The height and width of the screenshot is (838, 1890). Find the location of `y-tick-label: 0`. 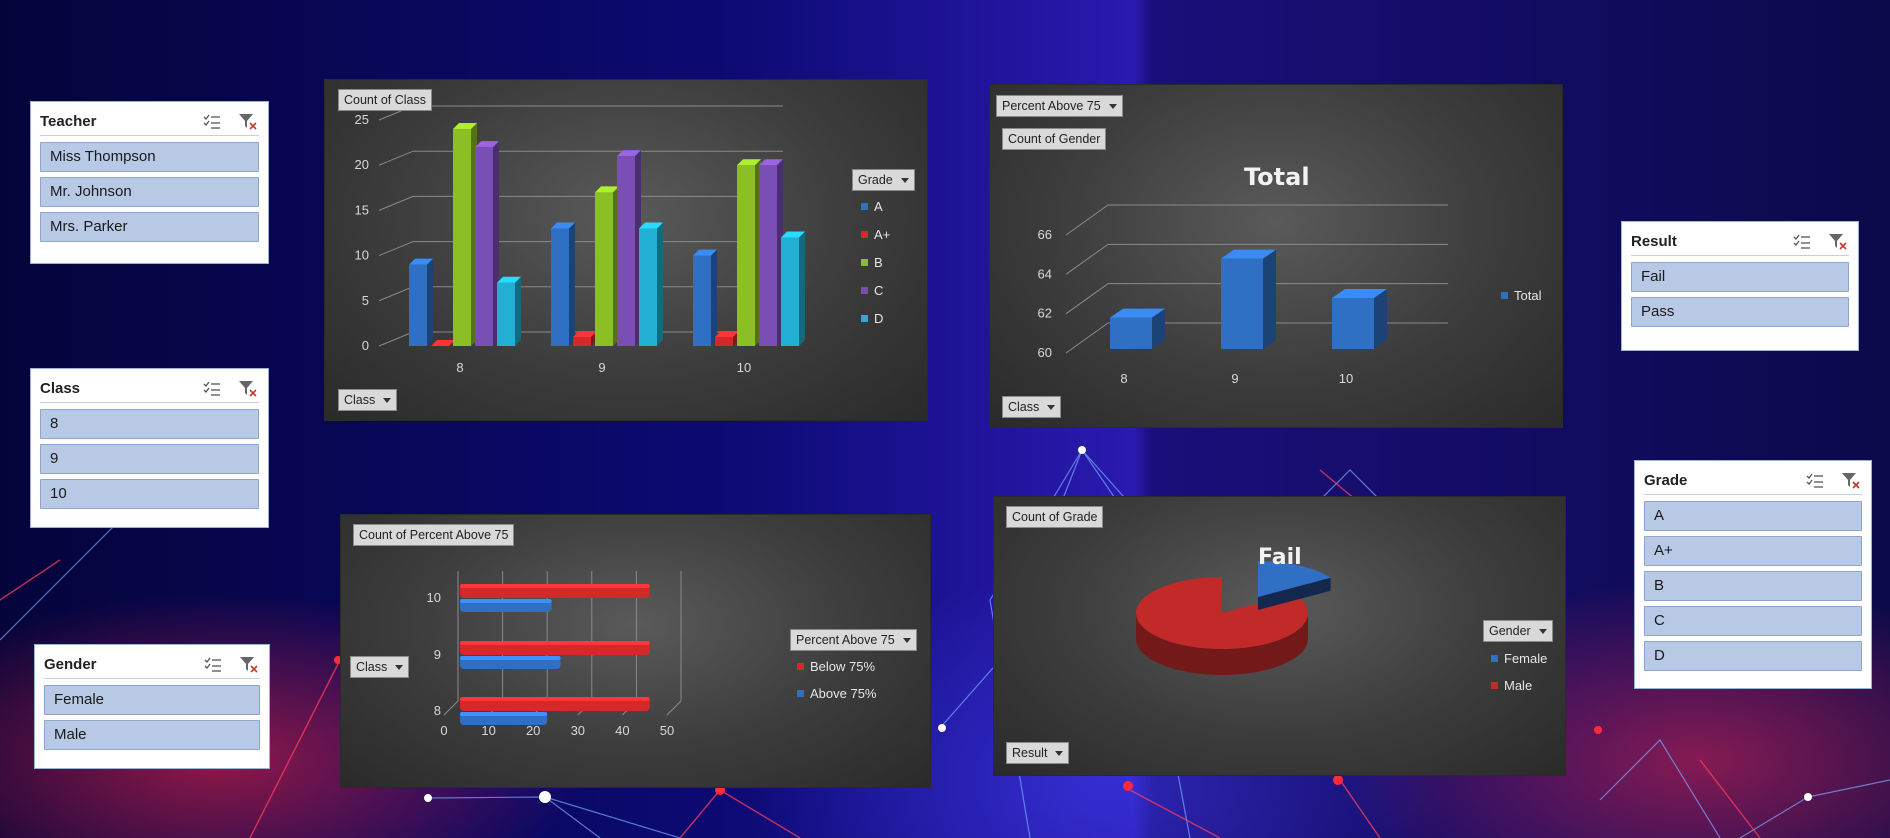

y-tick-label: 0 is located at coordinates (365, 345).